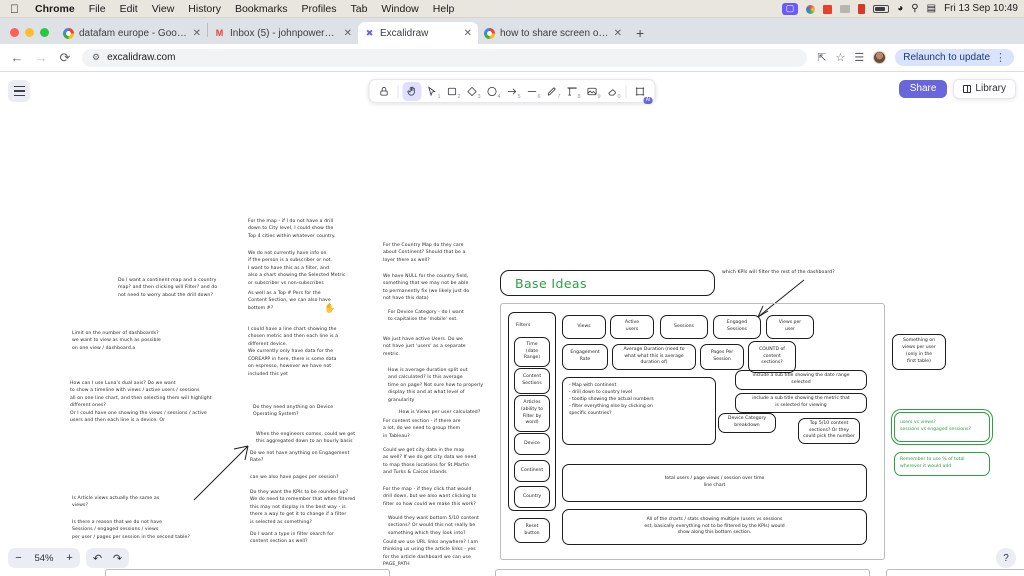 The width and height of the screenshot is (1024, 576). What do you see at coordinates (97, 558) in the screenshot?
I see `undo-icon: ↶` at bounding box center [97, 558].